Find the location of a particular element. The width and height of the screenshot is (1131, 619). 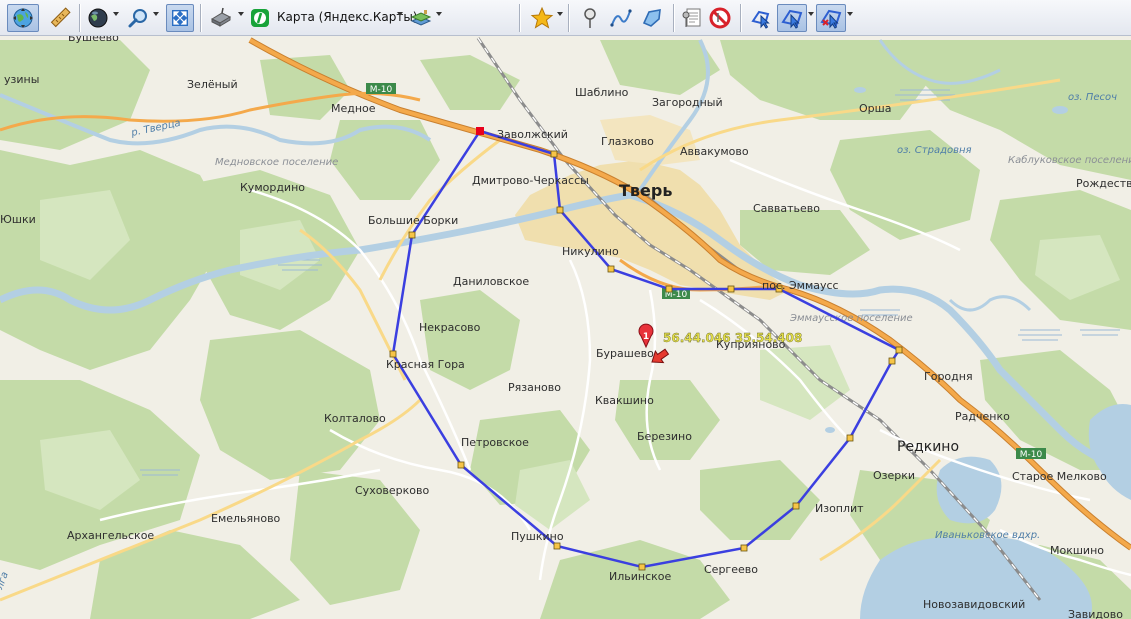

globe-icon is located at coordinates (98, 18).